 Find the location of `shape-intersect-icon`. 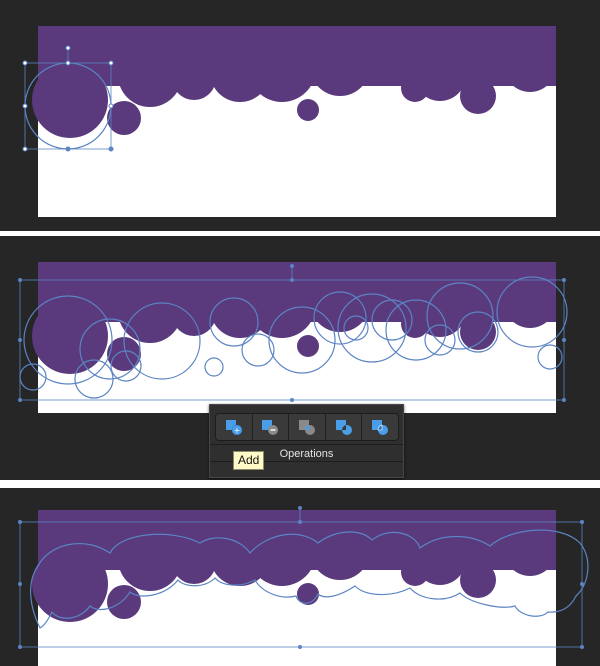

shape-intersect-icon is located at coordinates (306, 427).